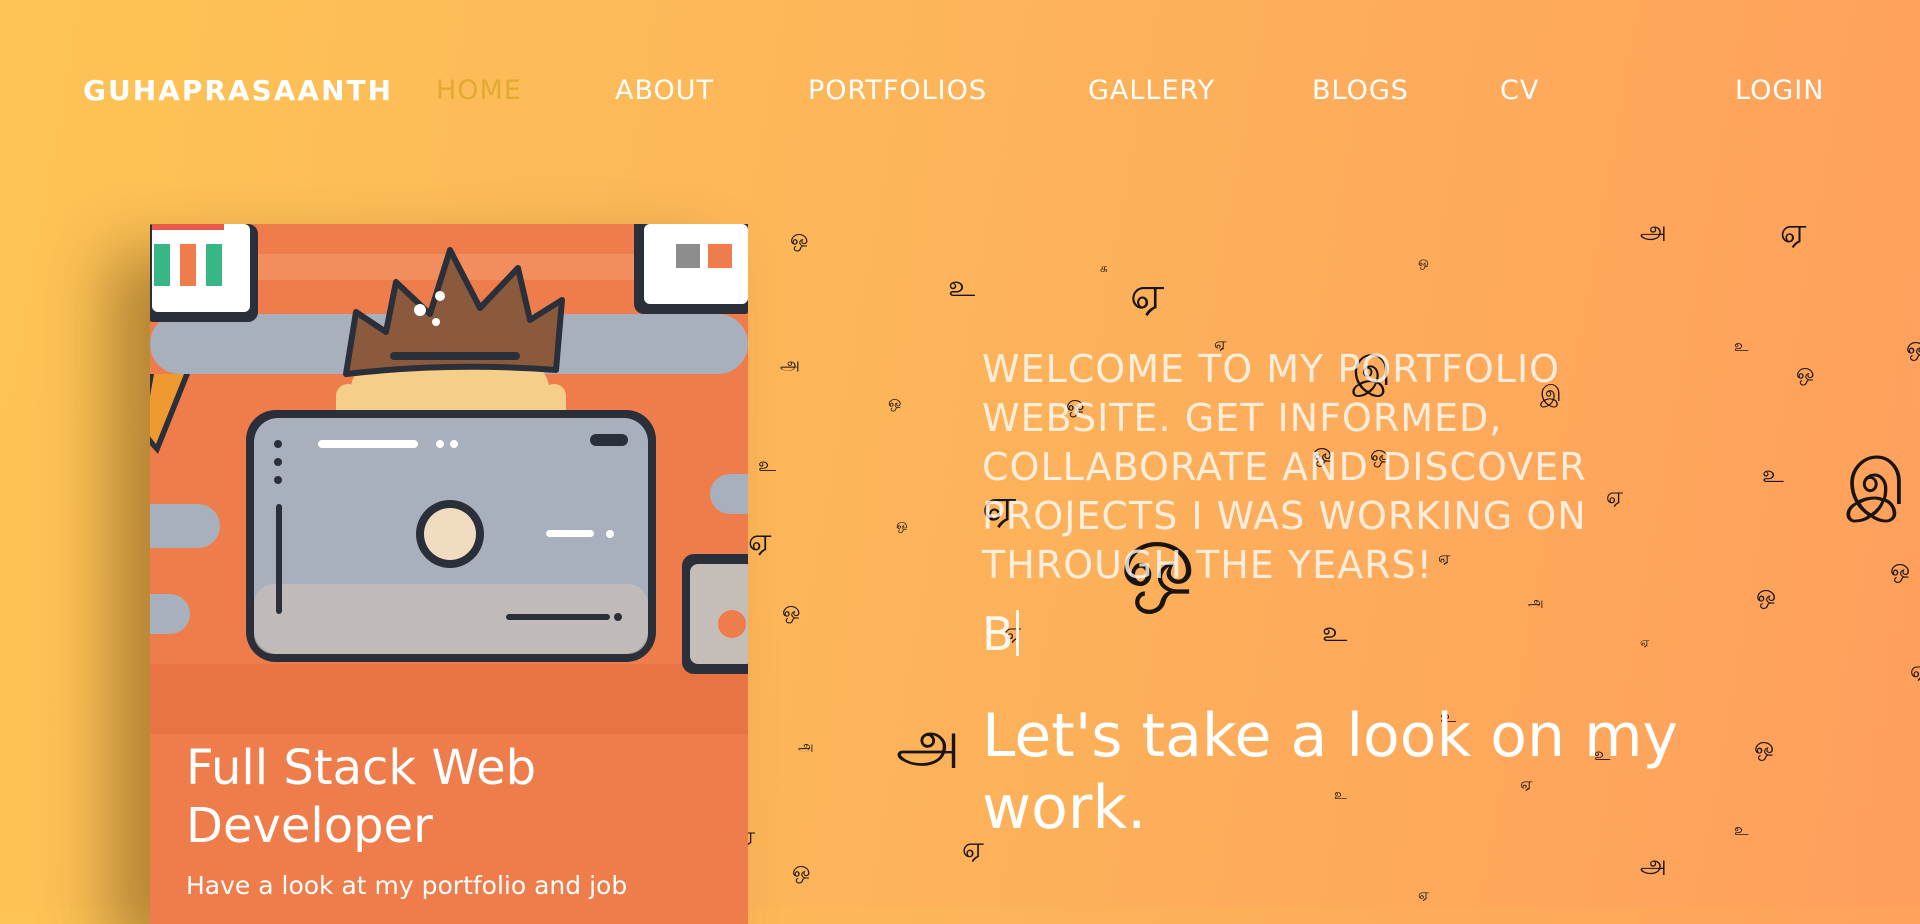 This screenshot has height=924, width=1920. I want to click on hero-tagline: Let's take a look on my work., so click(1330, 772).